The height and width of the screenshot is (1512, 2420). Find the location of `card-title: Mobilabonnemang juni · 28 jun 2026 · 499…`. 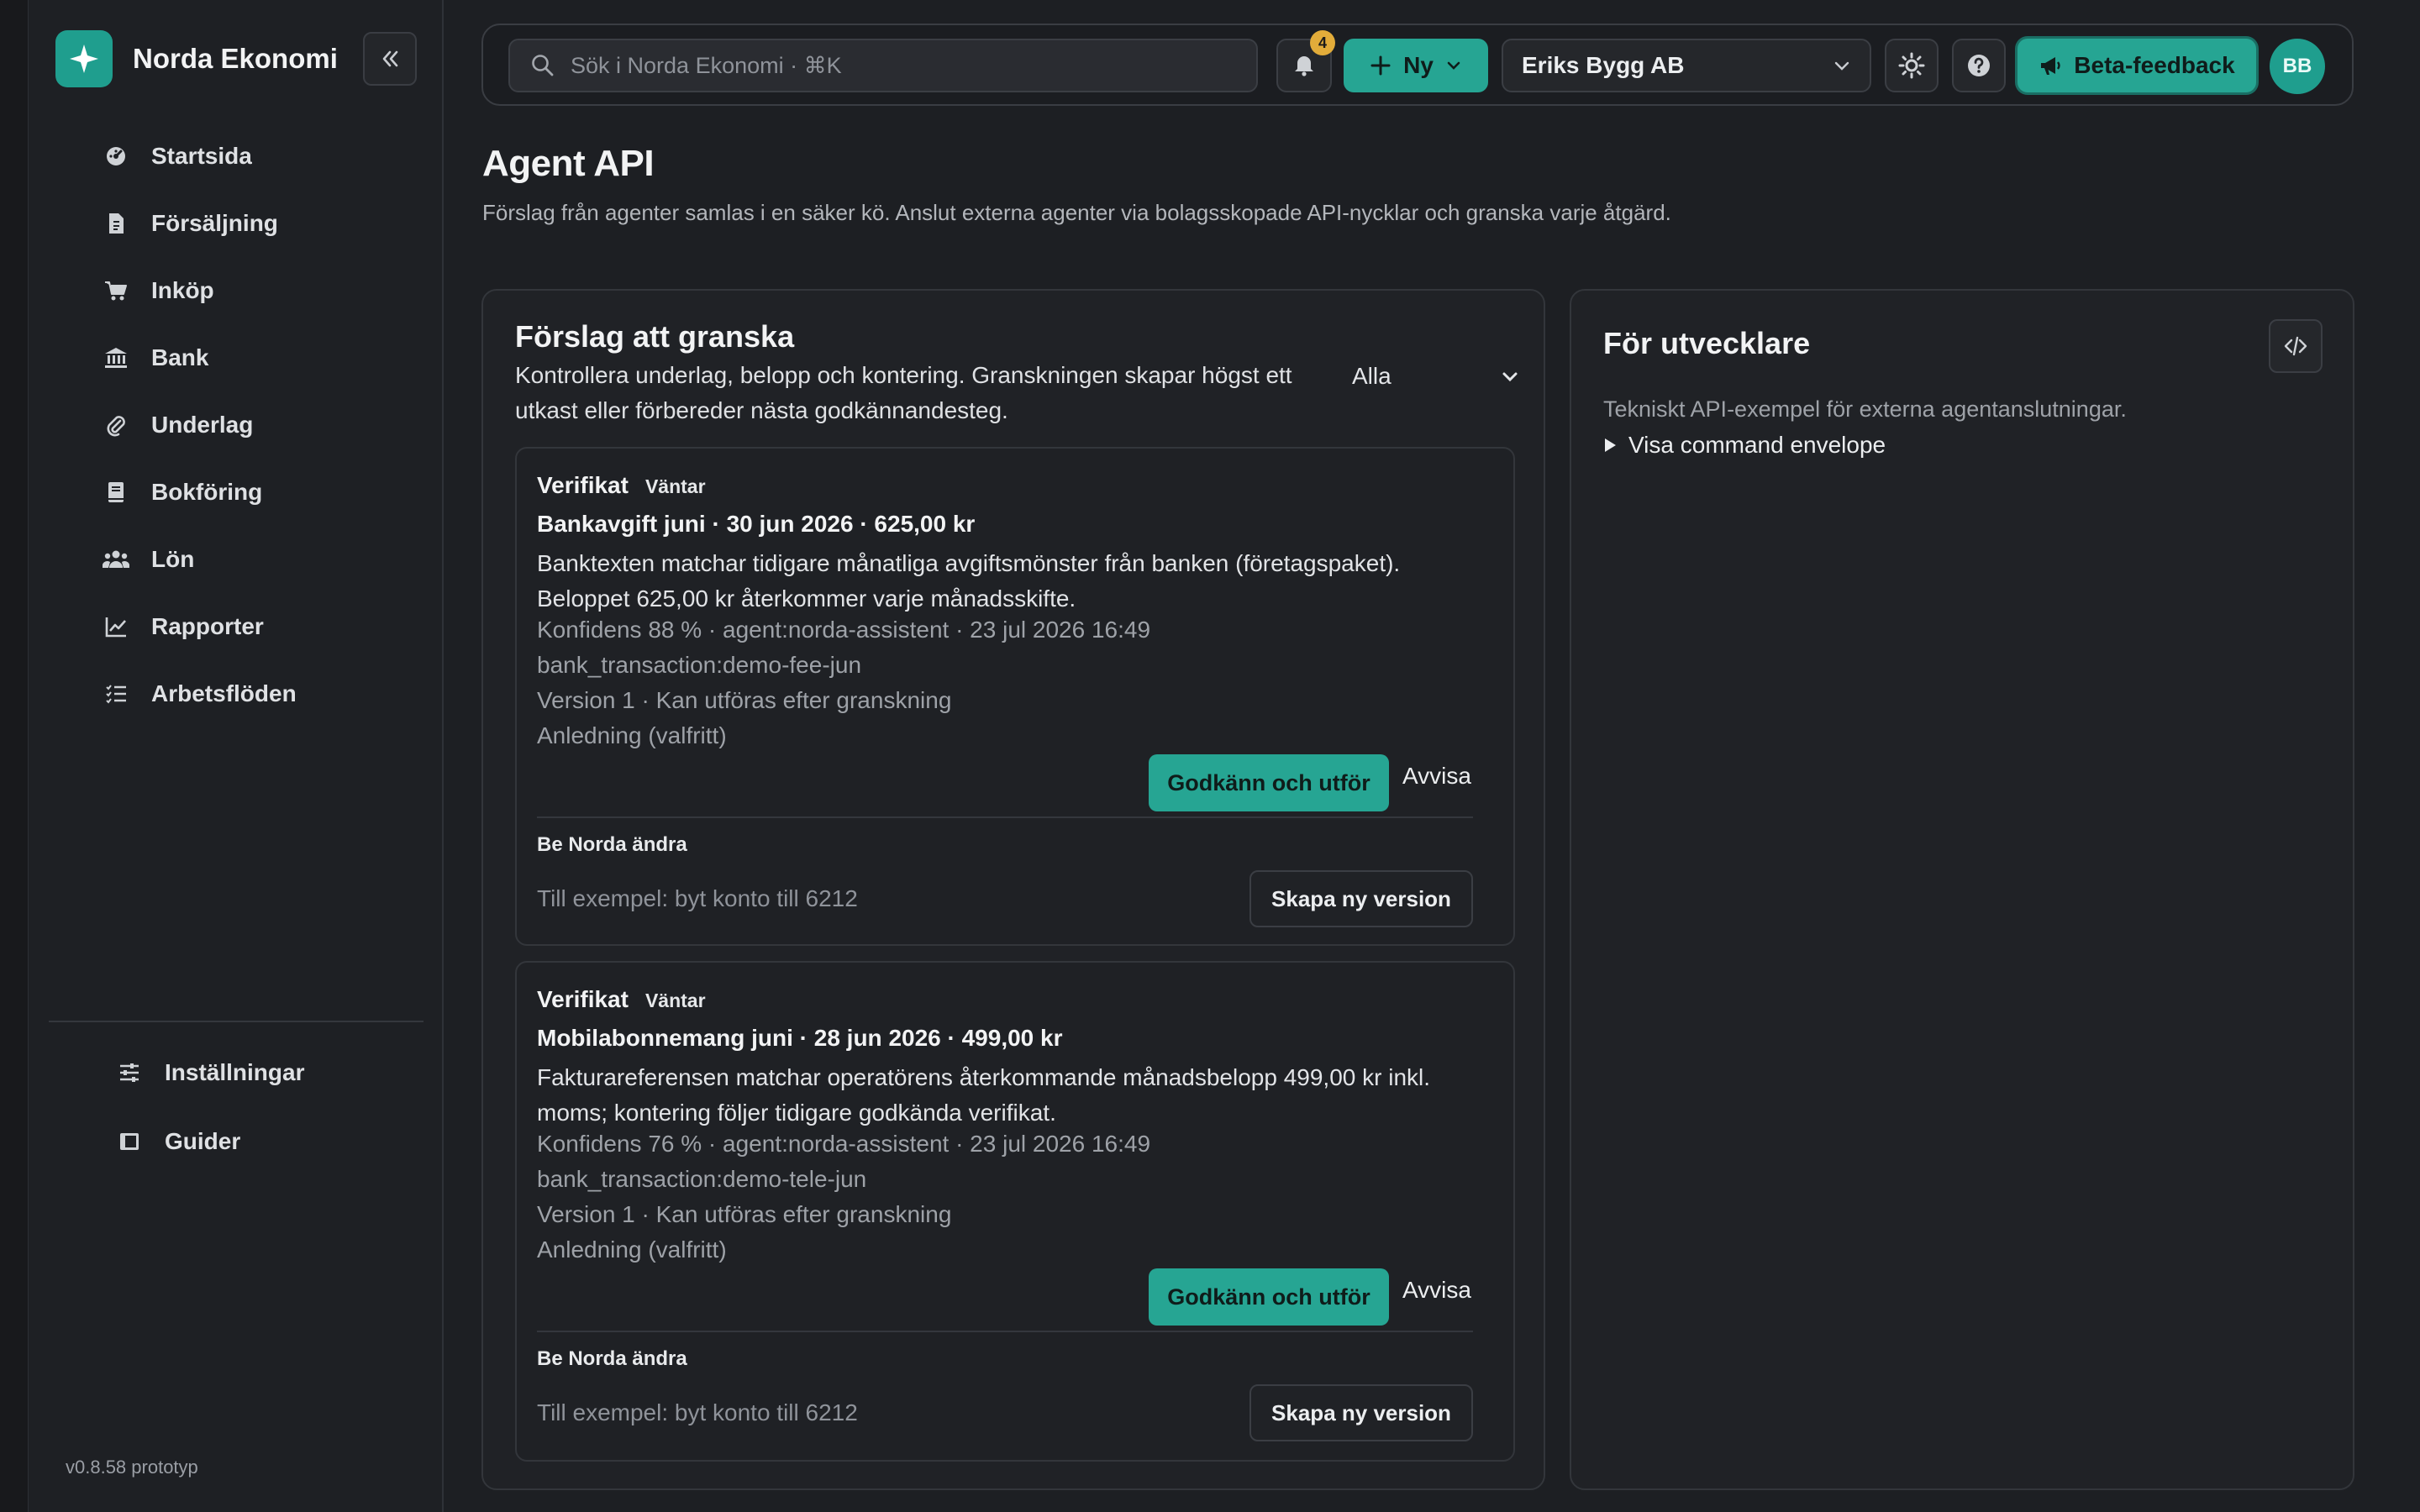

card-title: Mobilabonnemang juni · 28 jun 2026 · 499… is located at coordinates (800, 1038).